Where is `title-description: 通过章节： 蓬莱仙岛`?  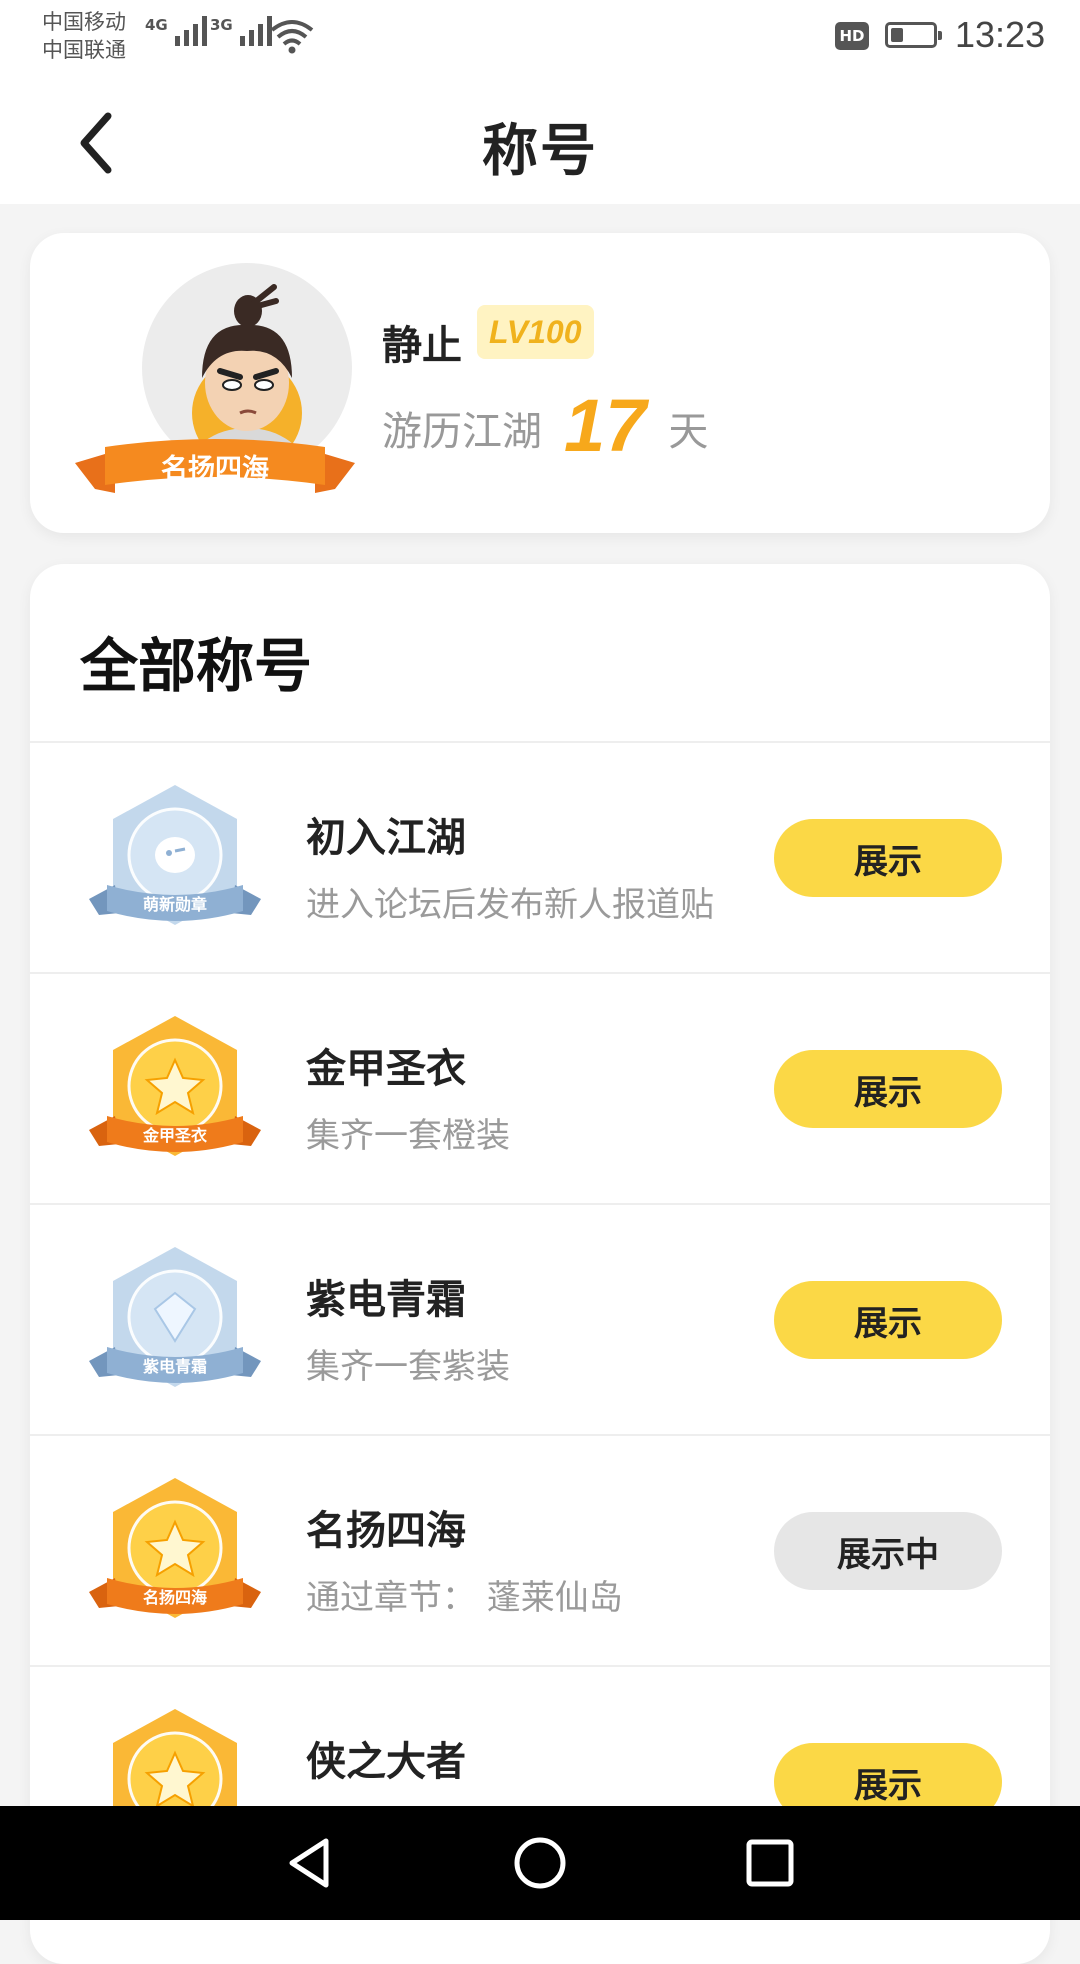 title-description: 通过章节： 蓬莱仙岛 is located at coordinates (464, 1598).